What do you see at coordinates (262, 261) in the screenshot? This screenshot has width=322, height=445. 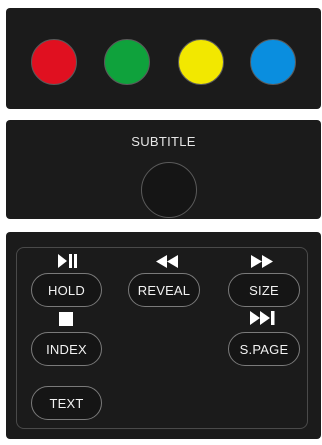 I see `fast-forward-icon` at bounding box center [262, 261].